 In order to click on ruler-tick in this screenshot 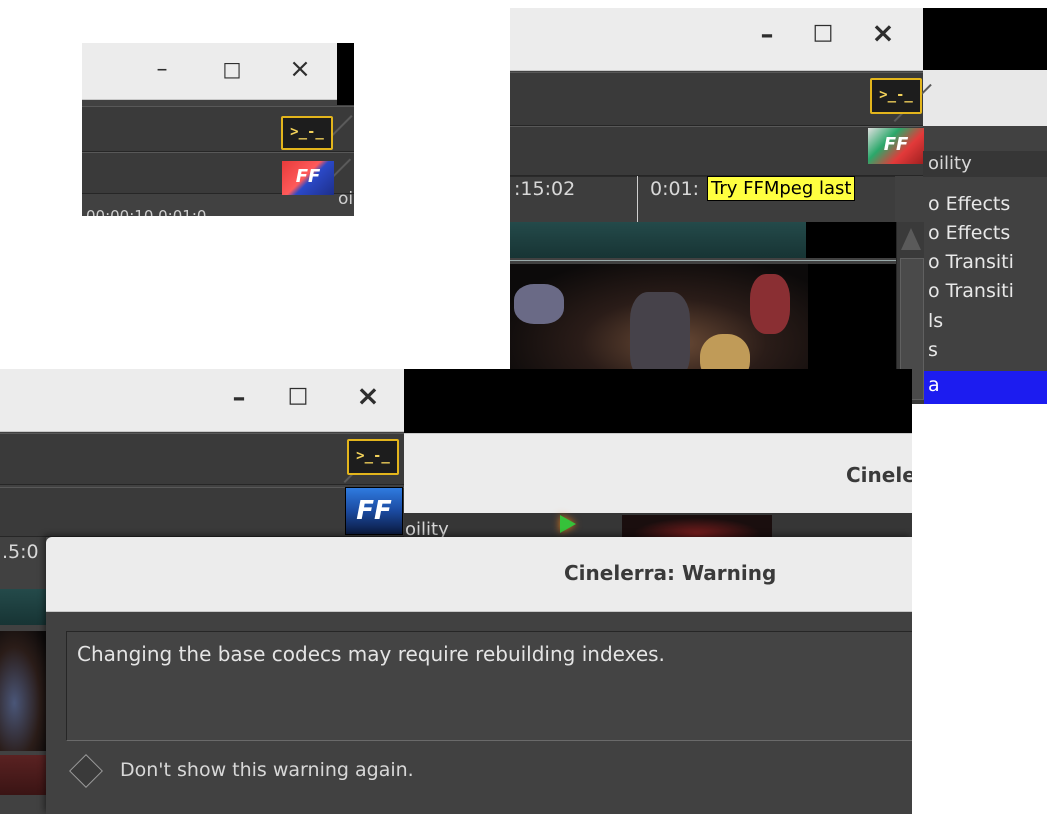, I will do `click(637, 199)`.